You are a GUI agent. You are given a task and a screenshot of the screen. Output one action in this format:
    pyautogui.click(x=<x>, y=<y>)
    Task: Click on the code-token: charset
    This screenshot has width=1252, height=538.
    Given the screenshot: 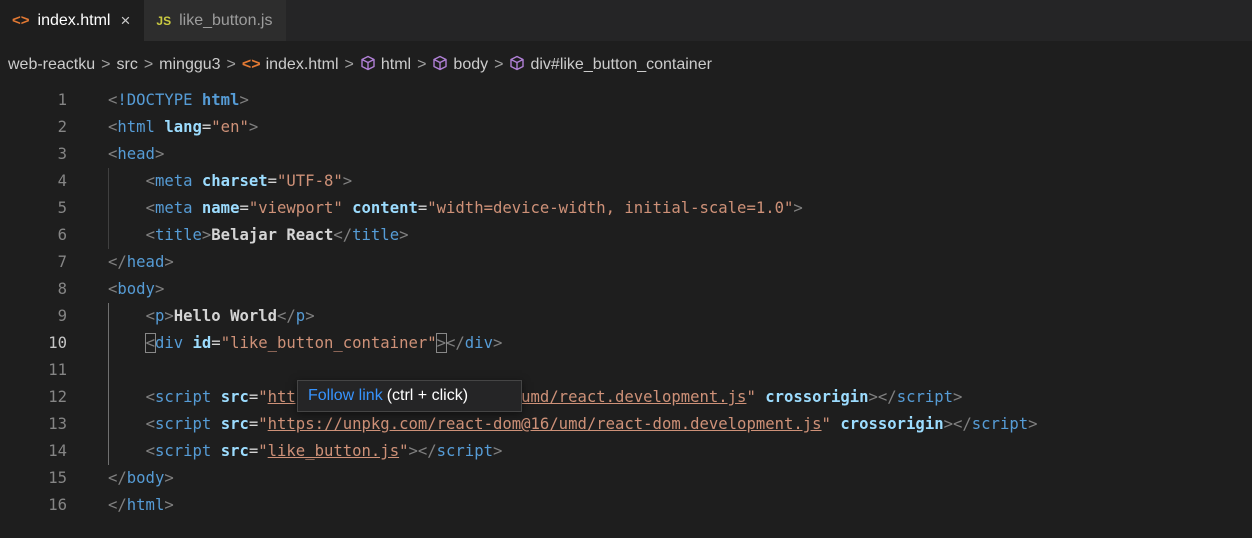 What is the action you would take?
    pyautogui.click(x=234, y=181)
    